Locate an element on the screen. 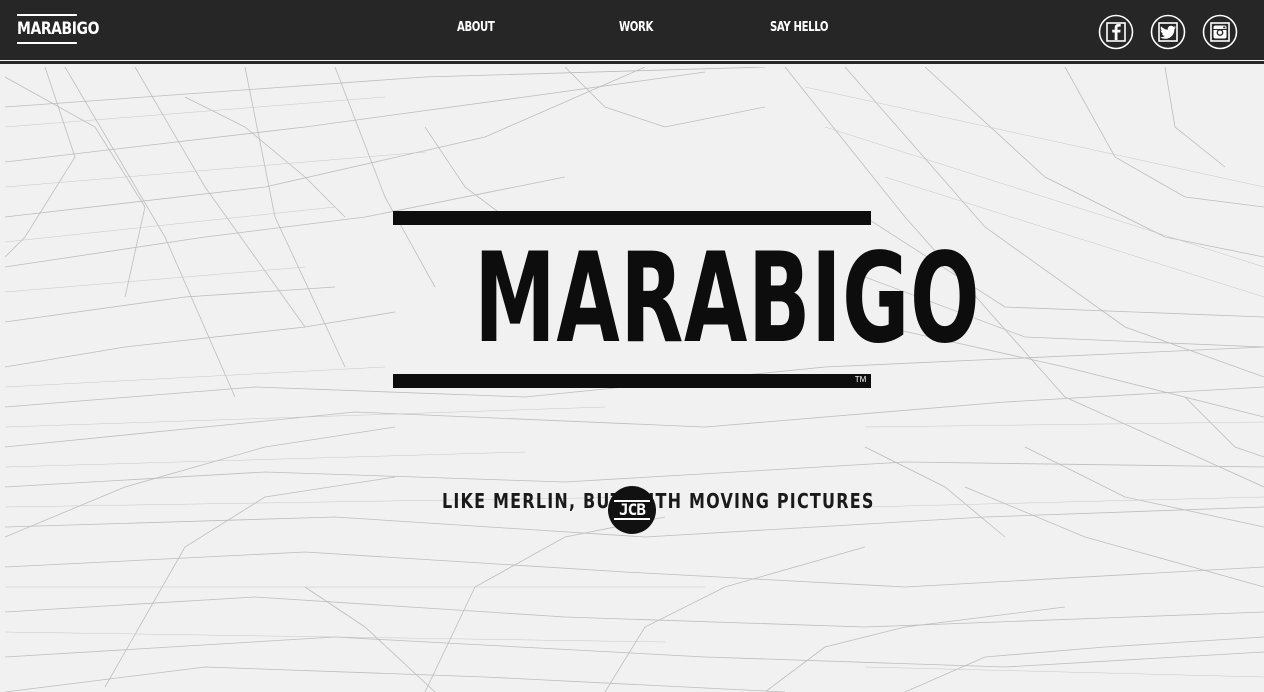 Image resolution: width=1264 pixels, height=692 pixels. badge-text: JCB is located at coordinates (632, 509).